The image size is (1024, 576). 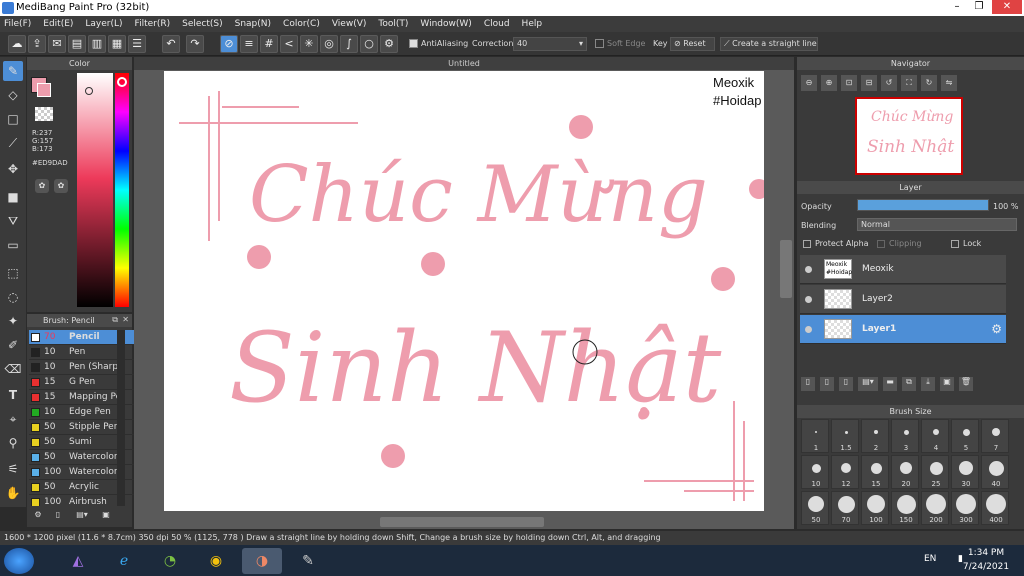 What do you see at coordinates (349, 24) in the screenshot?
I see `menu-view: View(V)` at bounding box center [349, 24].